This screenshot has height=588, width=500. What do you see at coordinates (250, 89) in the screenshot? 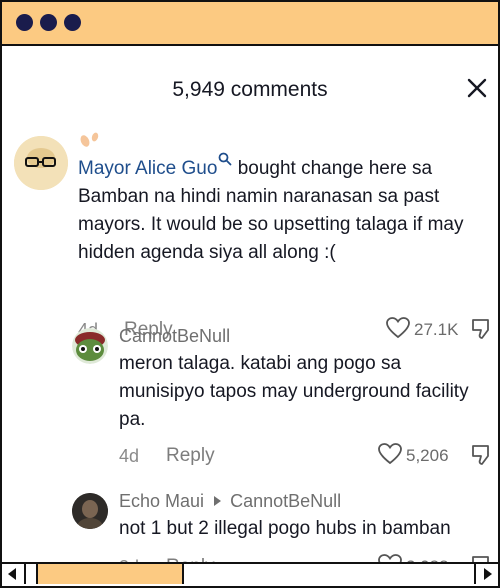
I see `comments-count-title: 5,949 comments` at bounding box center [250, 89].